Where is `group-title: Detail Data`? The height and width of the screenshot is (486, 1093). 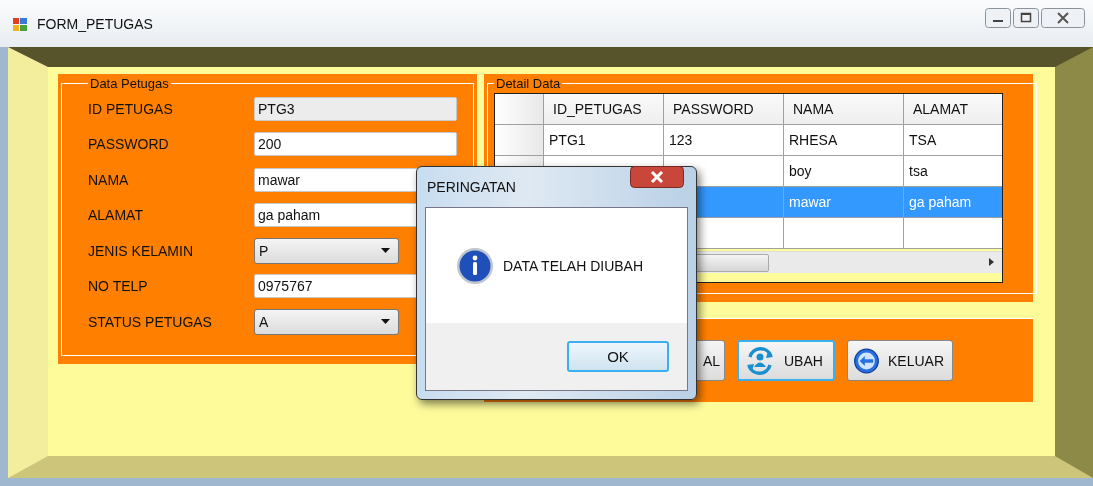 group-title: Detail Data is located at coordinates (528, 83).